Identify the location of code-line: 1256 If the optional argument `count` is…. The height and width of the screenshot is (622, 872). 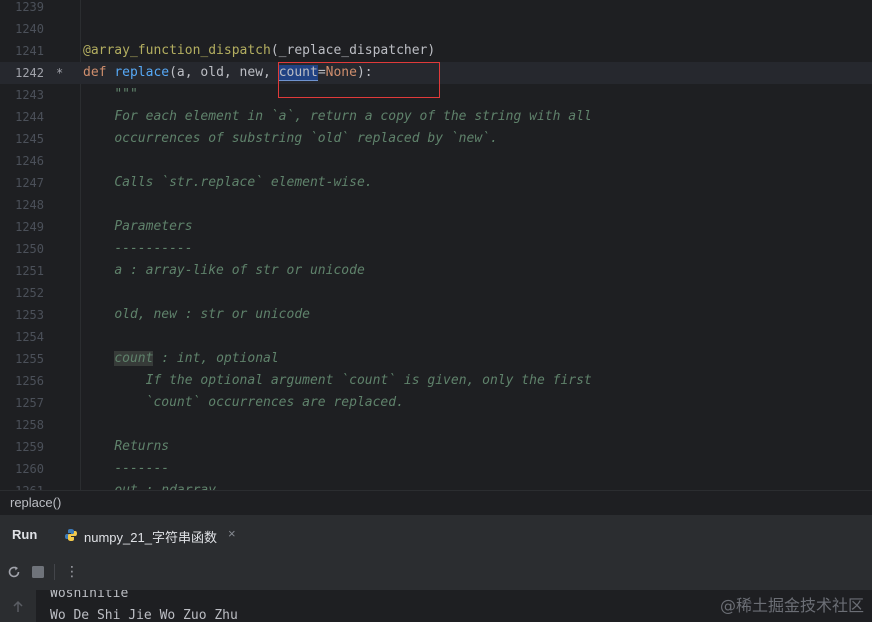
(436, 381).